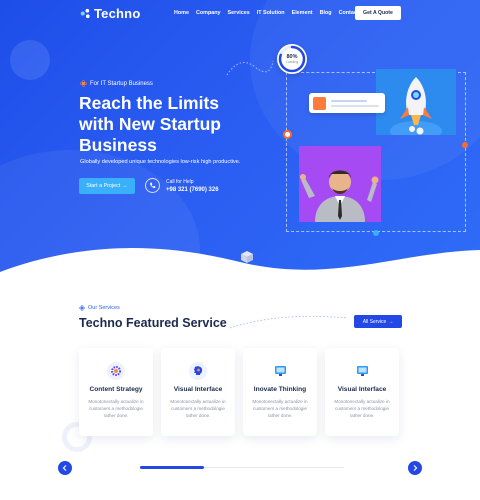 The width and height of the screenshot is (480, 500). I want to click on start-a-project-label: Start a Project, so click(103, 186).